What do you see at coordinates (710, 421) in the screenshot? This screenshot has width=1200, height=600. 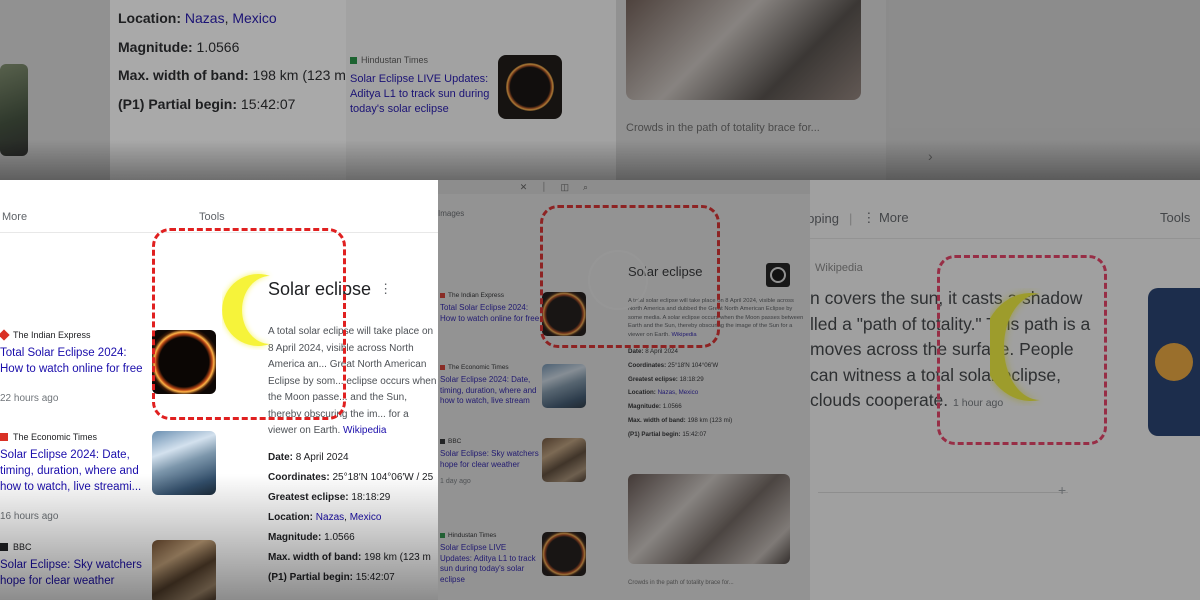 I see `fact-value: 198 km (123 mi)` at bounding box center [710, 421].